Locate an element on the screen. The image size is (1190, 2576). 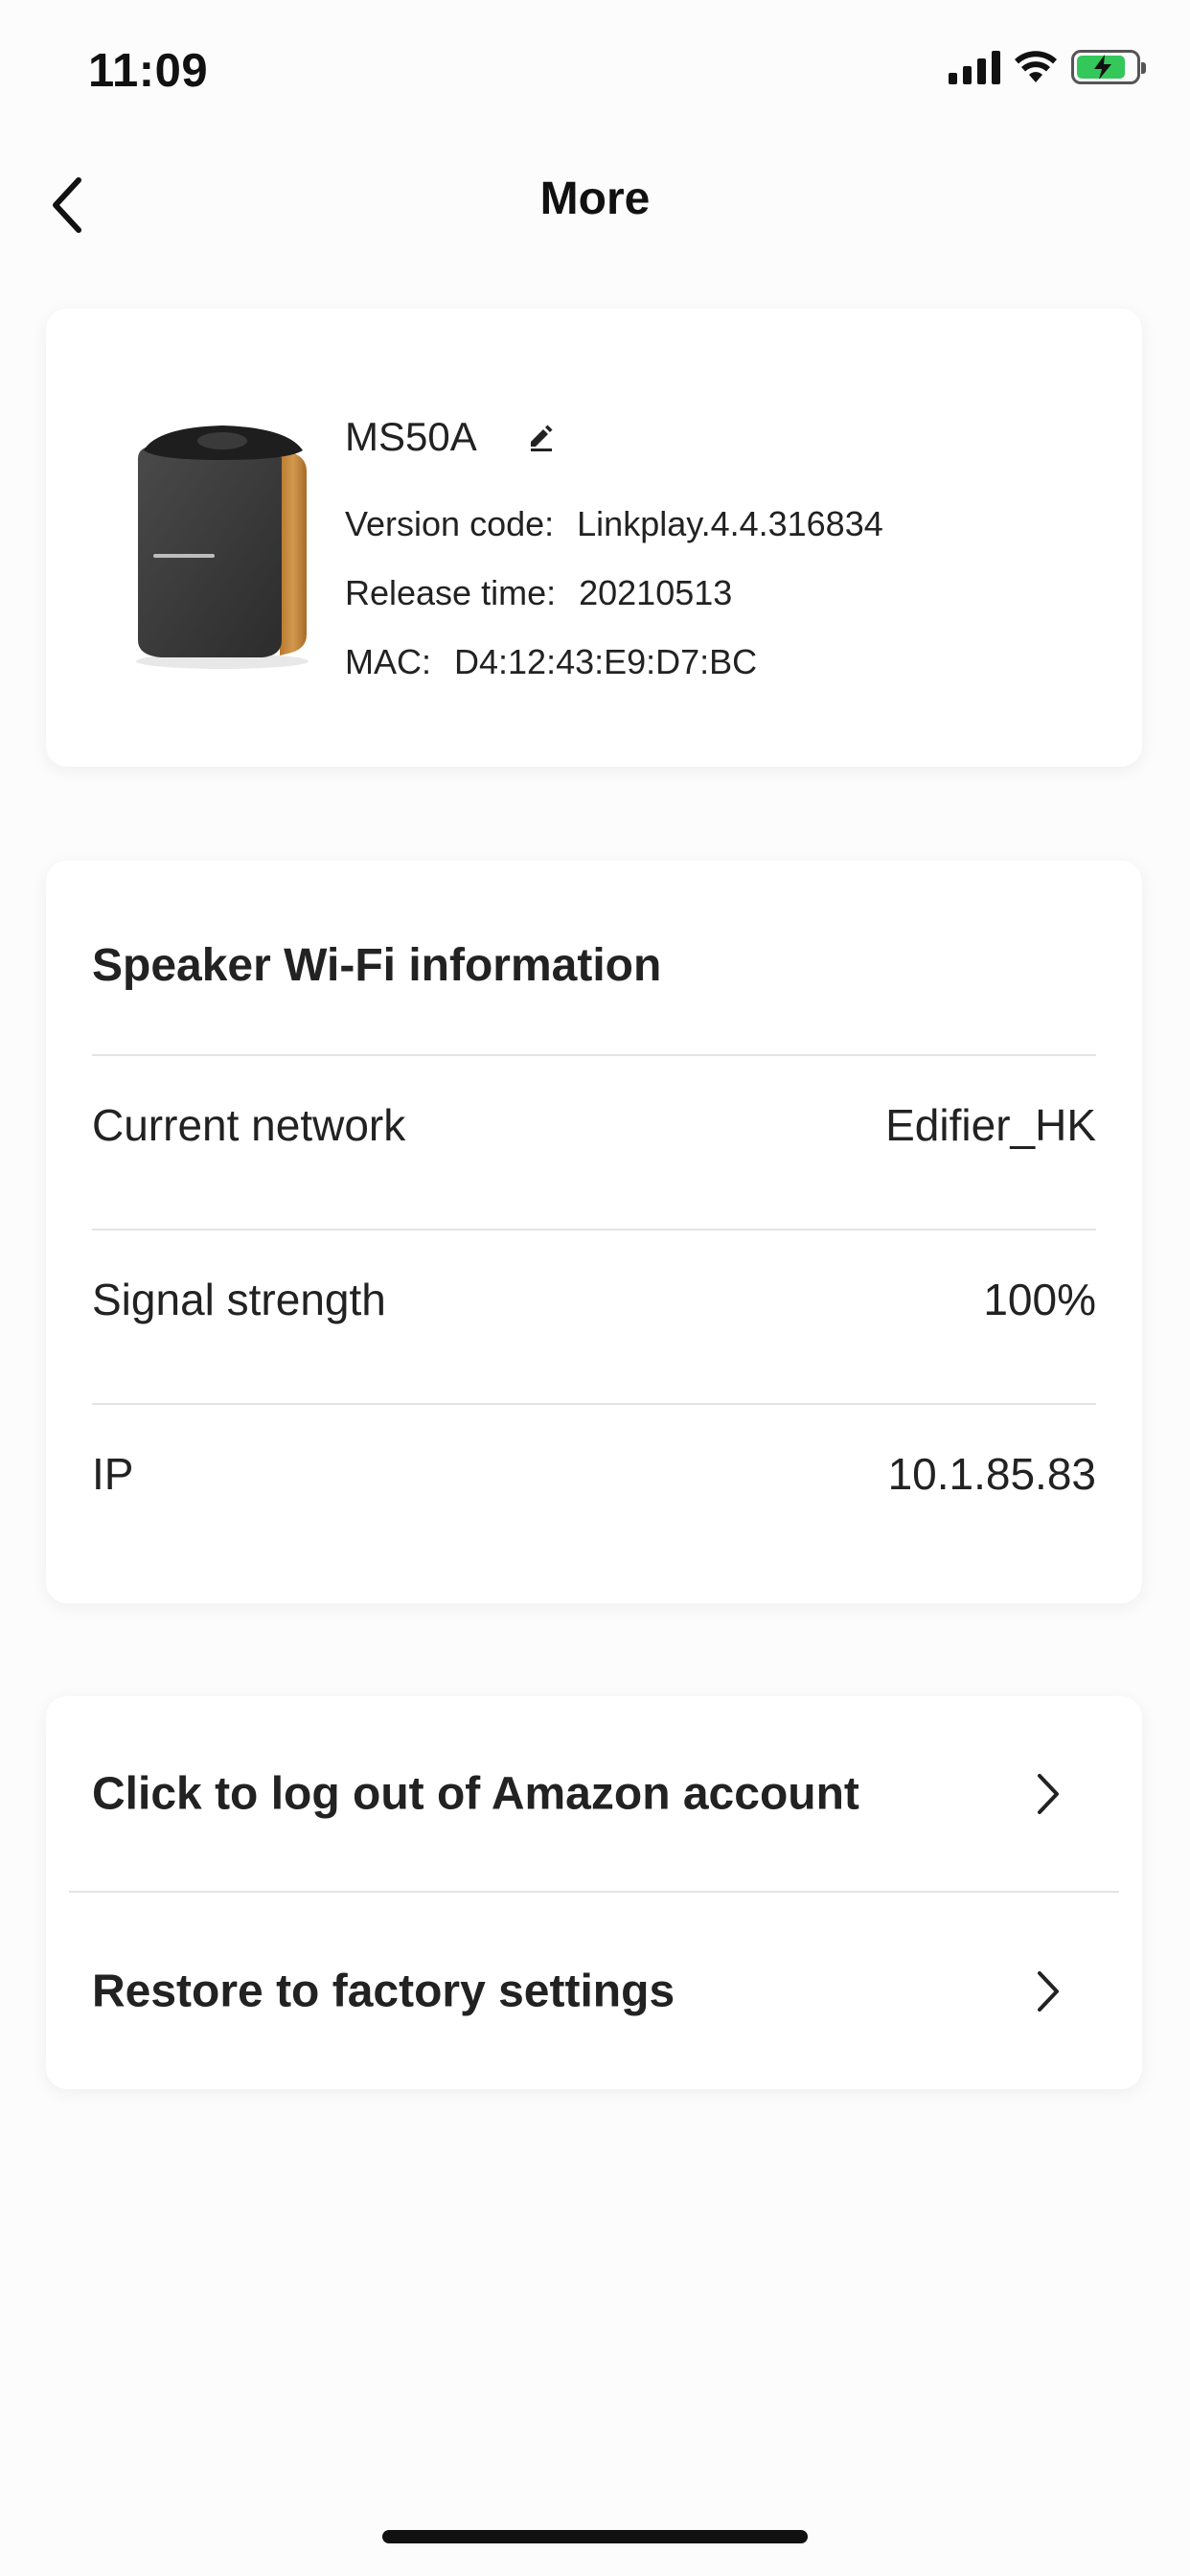
restore-factory-settings-label: Restore to factory settings is located at coordinates (383, 1991).